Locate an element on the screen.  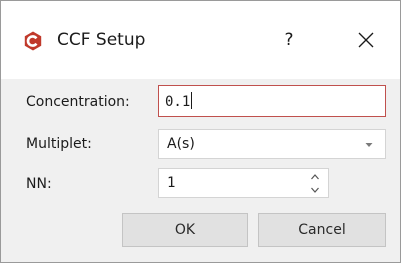
multiplet-label: Multiplet: is located at coordinates (59, 144).